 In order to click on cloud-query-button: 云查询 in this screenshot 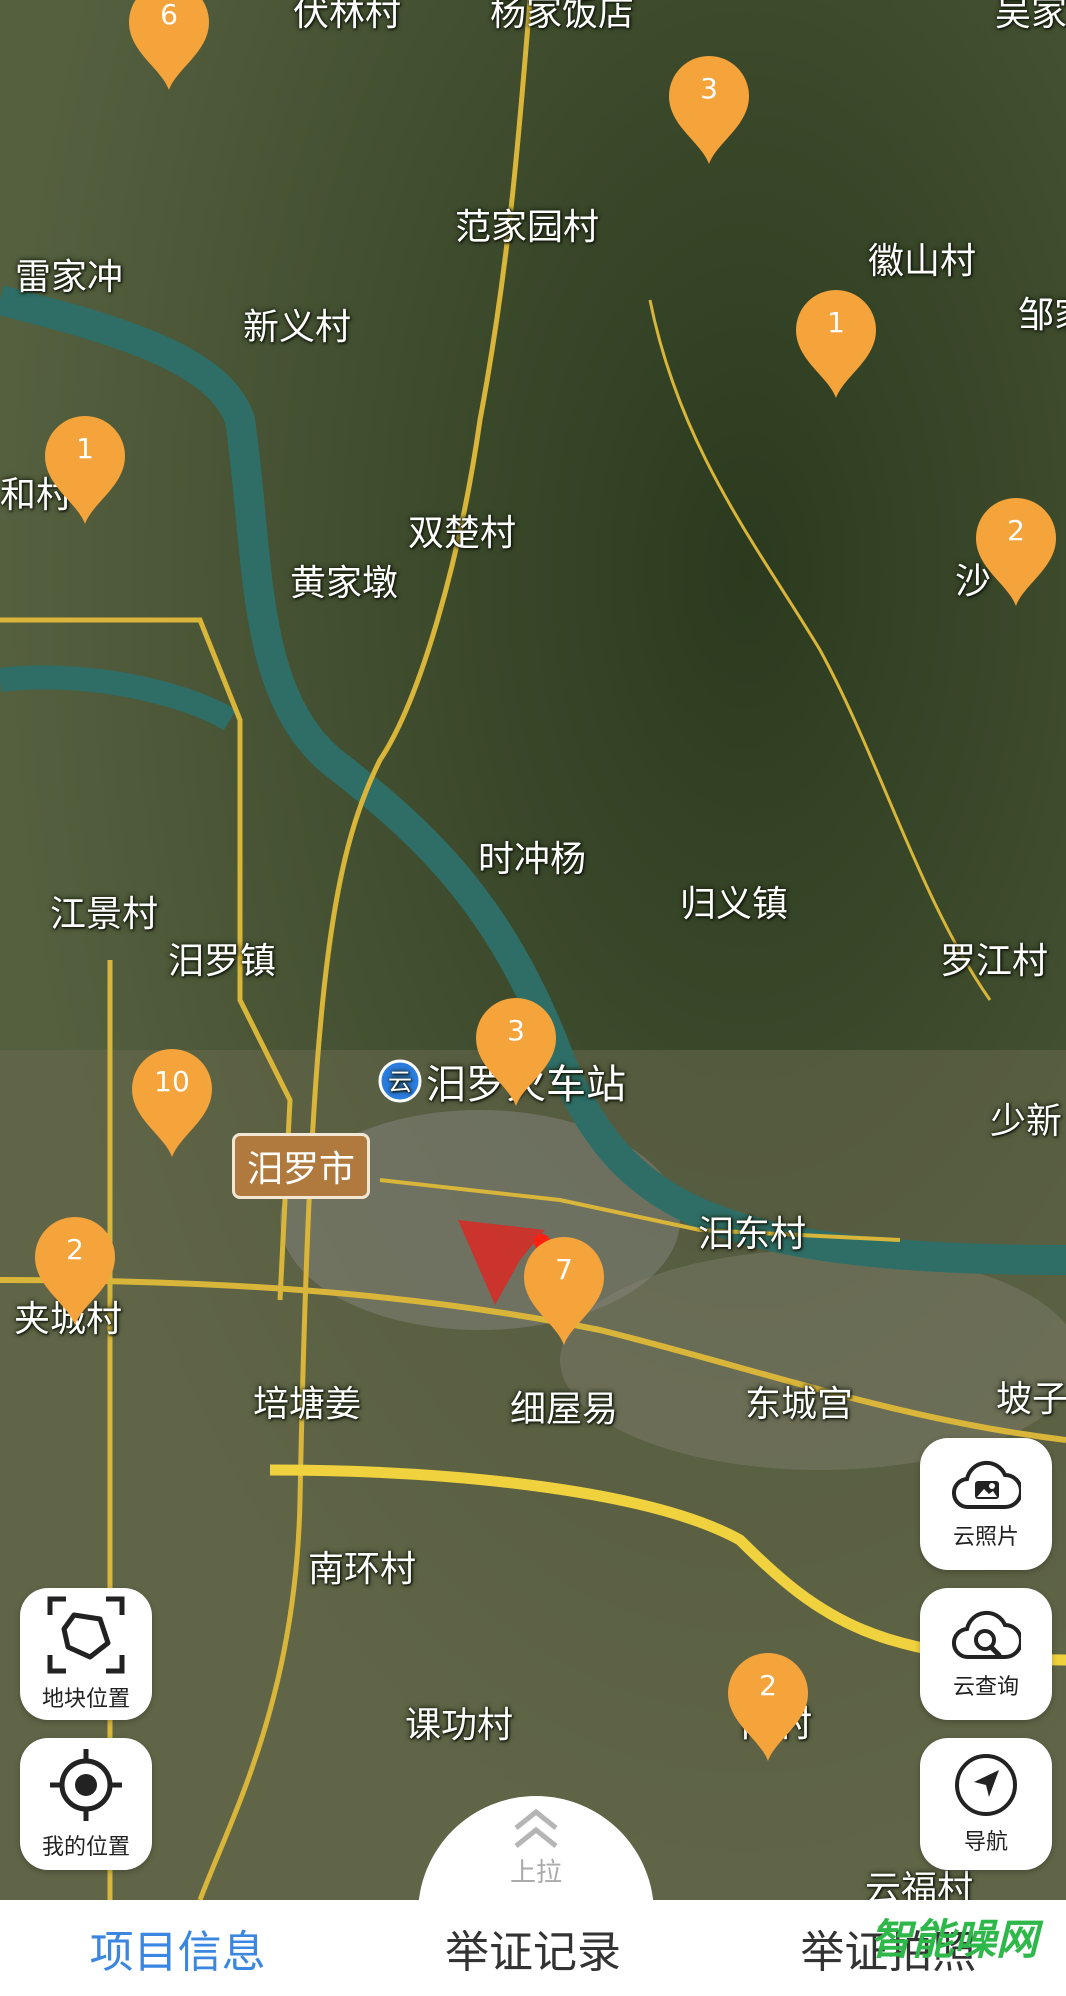, I will do `click(986, 1654)`.